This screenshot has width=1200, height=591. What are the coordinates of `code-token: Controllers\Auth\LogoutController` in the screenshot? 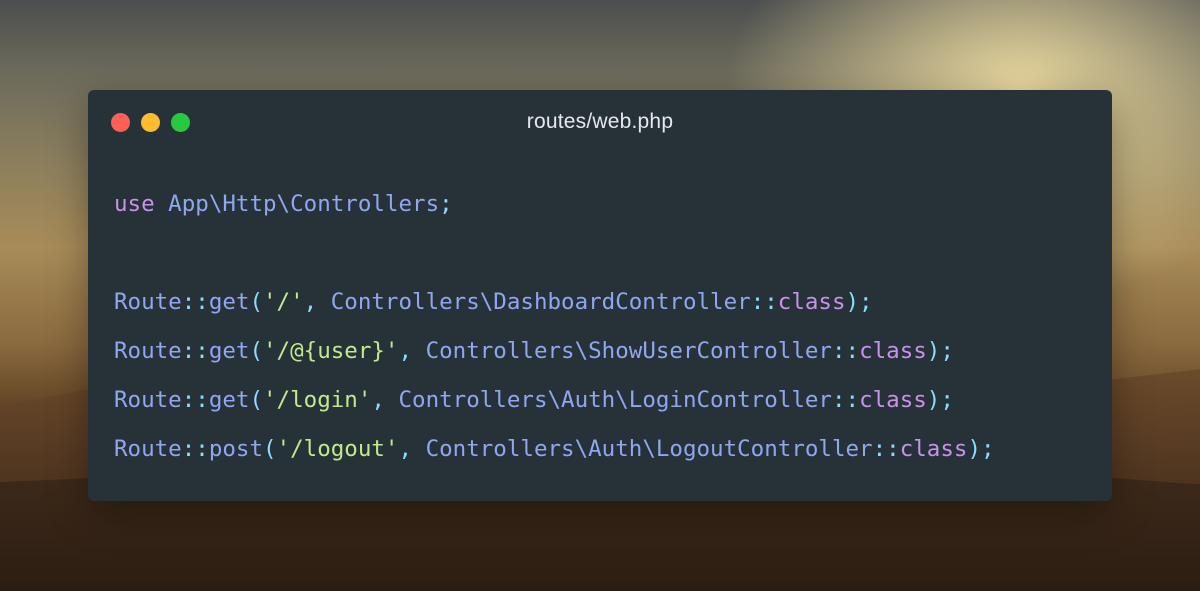 It's located at (649, 449).